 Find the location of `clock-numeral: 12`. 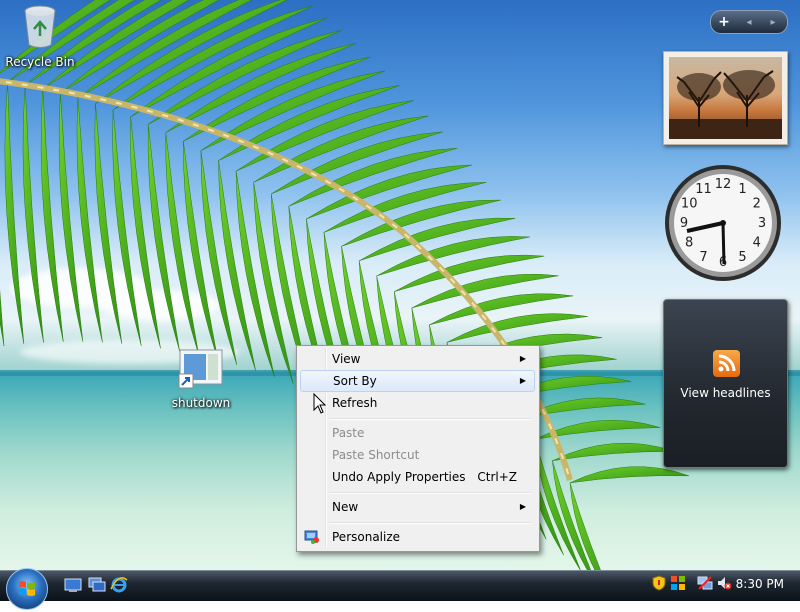

clock-numeral: 12 is located at coordinates (723, 184).